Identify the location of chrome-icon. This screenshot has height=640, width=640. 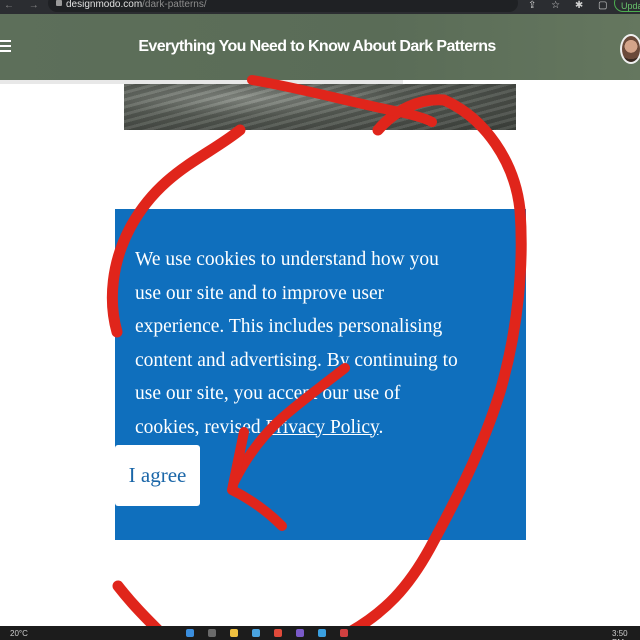
(278, 633).